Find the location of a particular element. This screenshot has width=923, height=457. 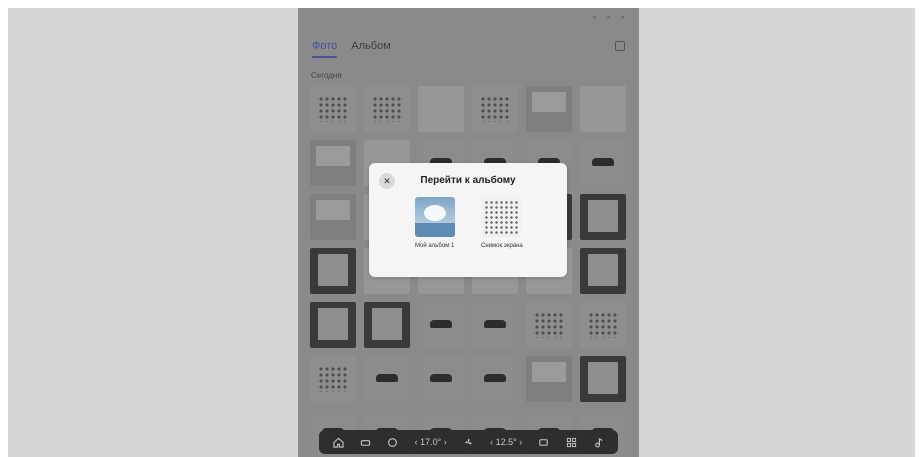

steering-heat-icon is located at coordinates (392, 442).